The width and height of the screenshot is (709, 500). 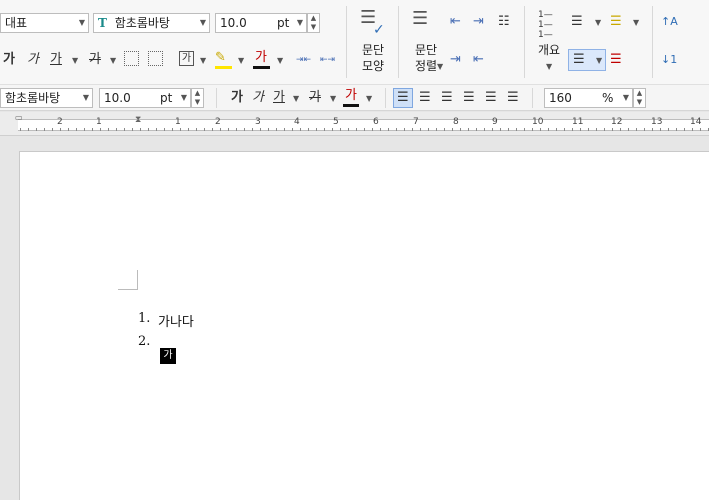 I want to click on ruler-number: 4, so click(x=297, y=122).